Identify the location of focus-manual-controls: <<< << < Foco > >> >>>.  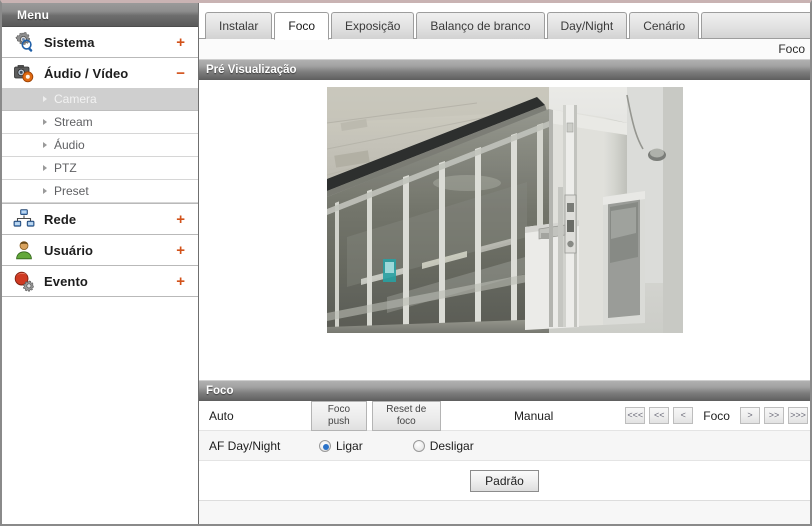
(716, 415).